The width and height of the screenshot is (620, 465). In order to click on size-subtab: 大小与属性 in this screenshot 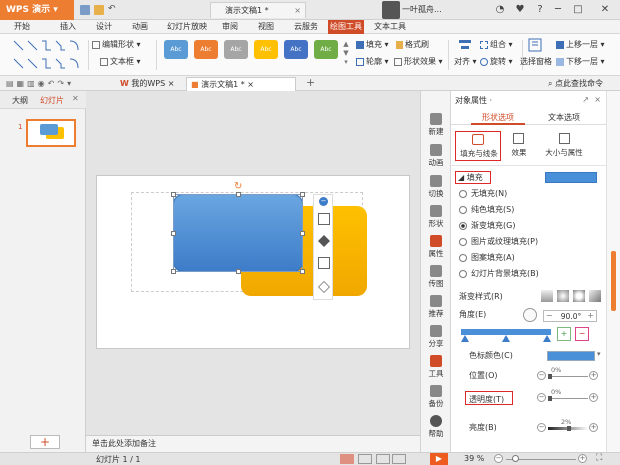, I will do `click(564, 146)`.